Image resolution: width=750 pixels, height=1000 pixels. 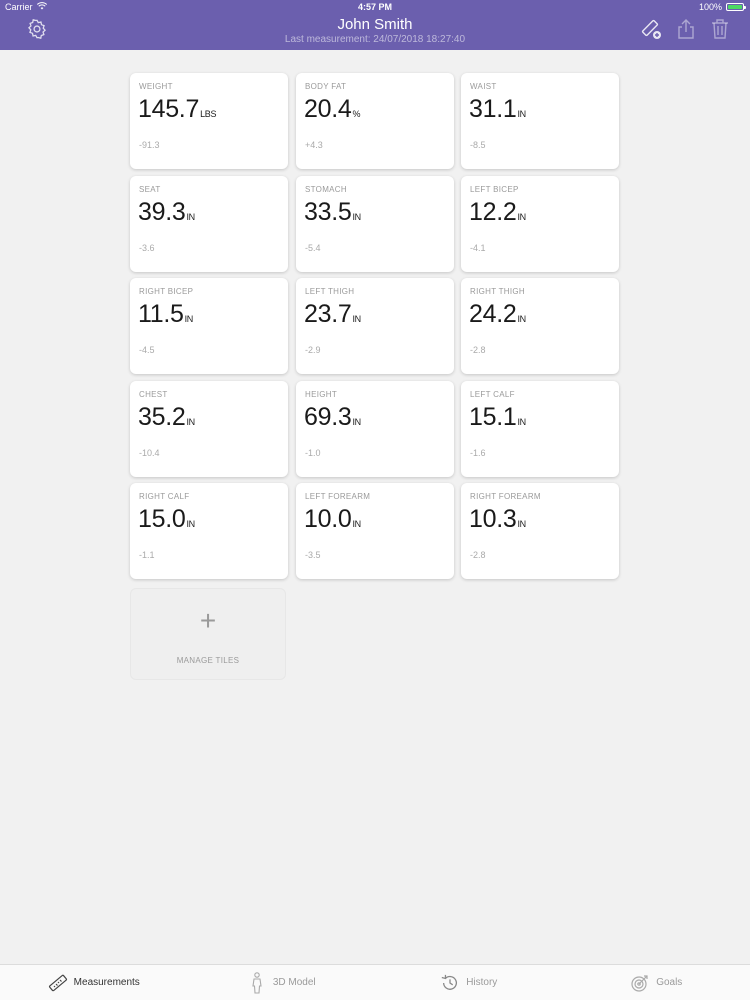 I want to click on measurement-tile-left-bicep: LEFT BICEP 12.2IN -4.1, so click(x=540, y=224).